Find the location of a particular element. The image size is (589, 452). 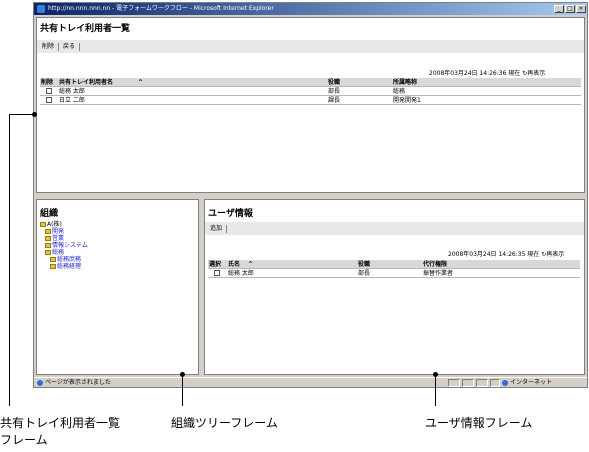

col-proxy-right: 代行権限 is located at coordinates (435, 264).